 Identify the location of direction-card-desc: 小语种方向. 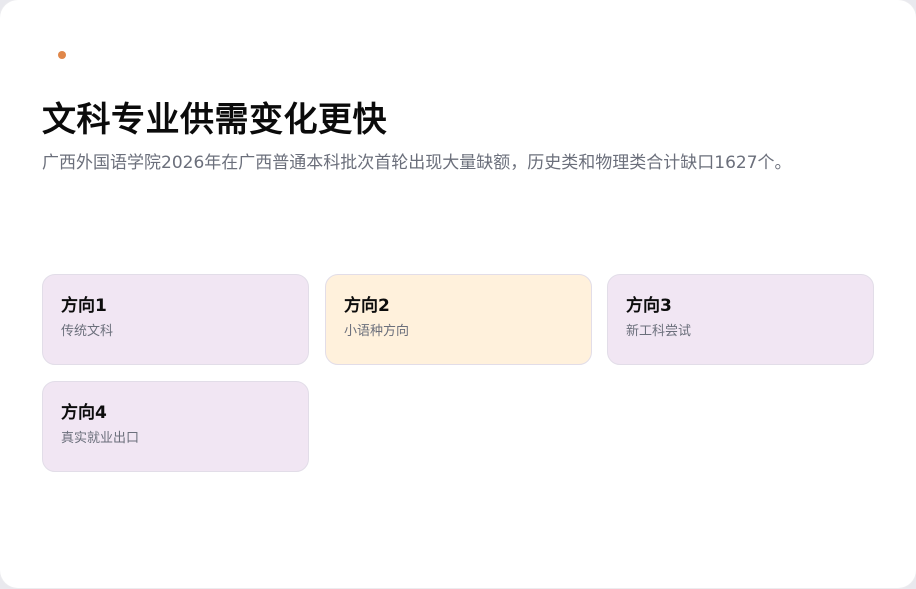
(377, 331).